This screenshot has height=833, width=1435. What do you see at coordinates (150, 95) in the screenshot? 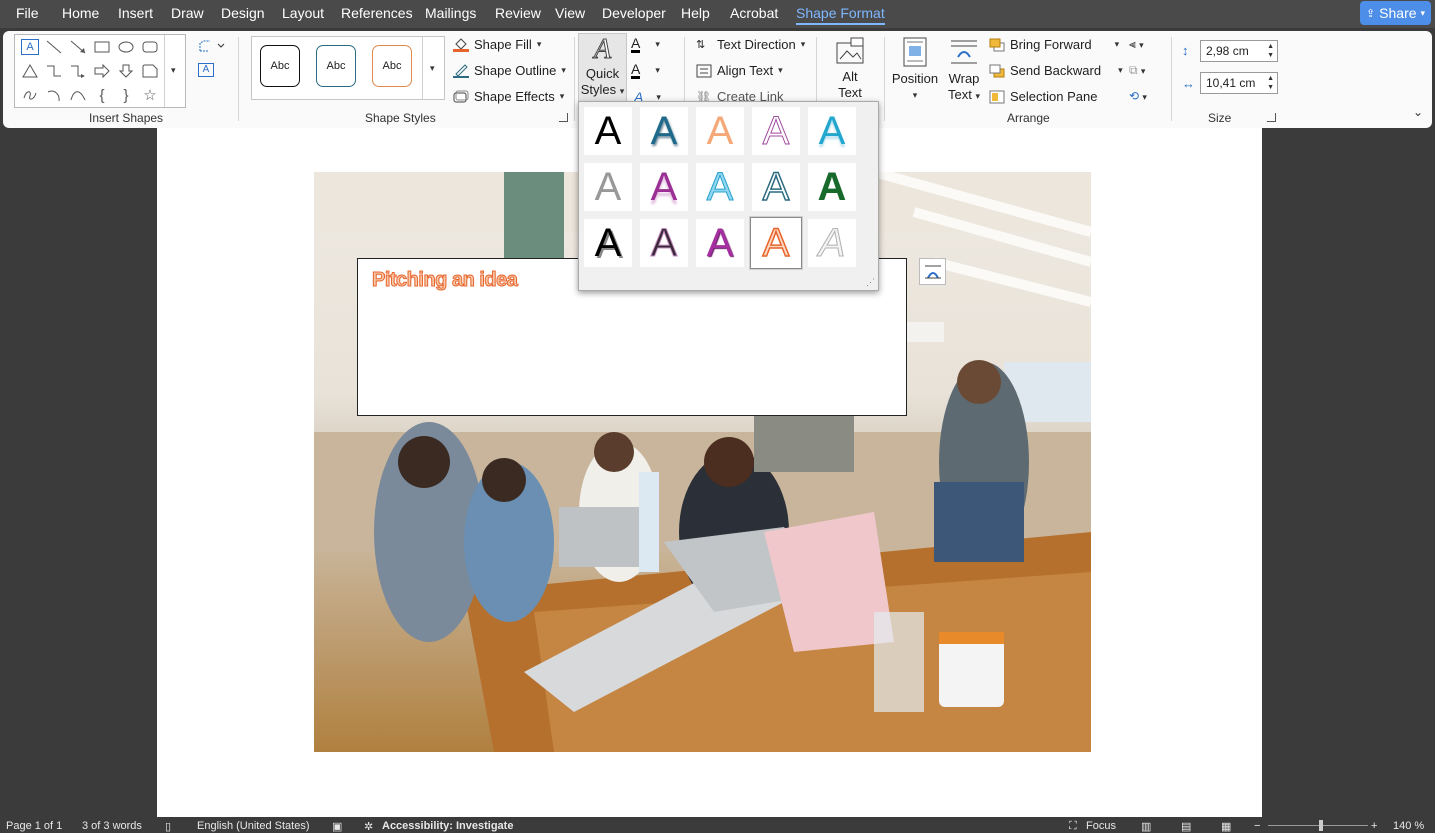
I see `star-shape-icon: ☆` at bounding box center [150, 95].